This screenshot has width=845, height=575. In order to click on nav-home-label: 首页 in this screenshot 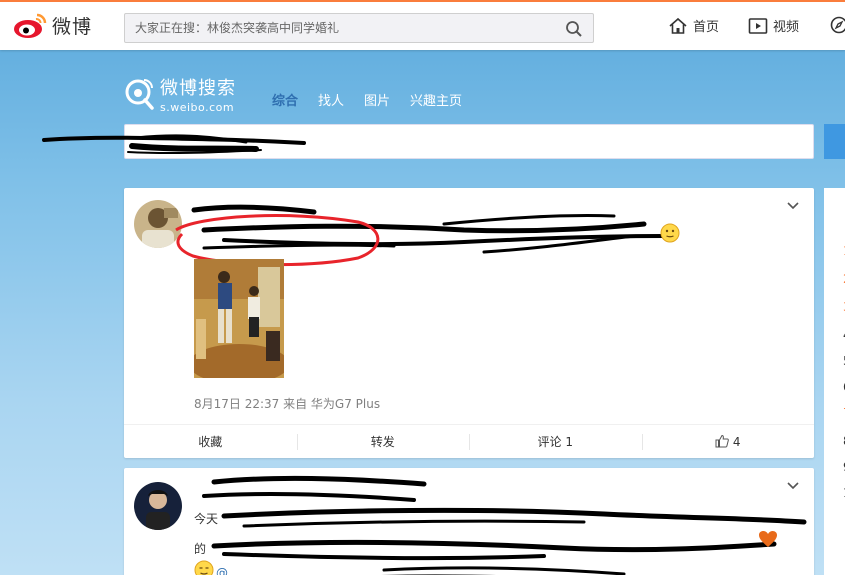, I will do `click(706, 27)`.